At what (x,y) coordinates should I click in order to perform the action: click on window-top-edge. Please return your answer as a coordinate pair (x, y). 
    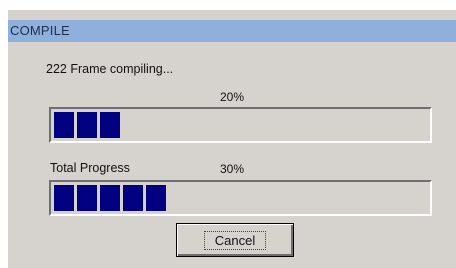
    Looking at the image, I should click on (232, 15).